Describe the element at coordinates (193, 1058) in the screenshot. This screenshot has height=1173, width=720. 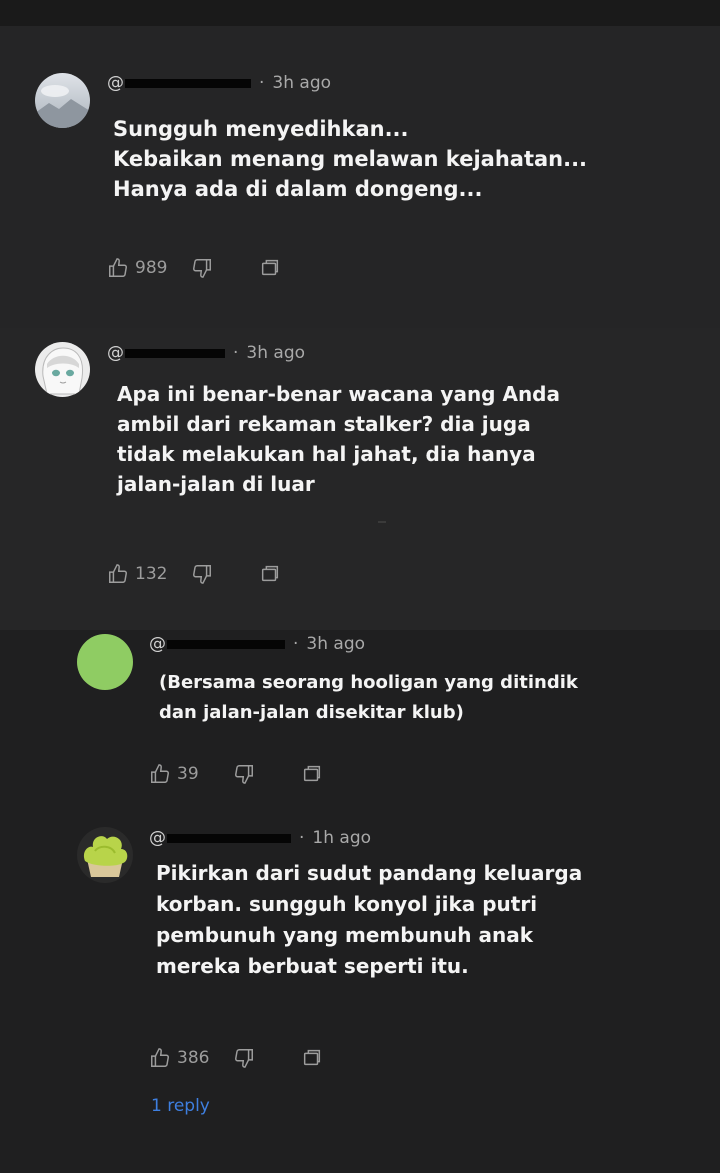
I see `like-count: 386` at that location.